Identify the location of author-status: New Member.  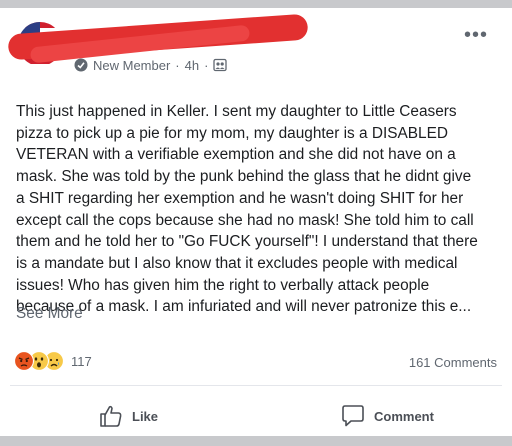
(131, 65).